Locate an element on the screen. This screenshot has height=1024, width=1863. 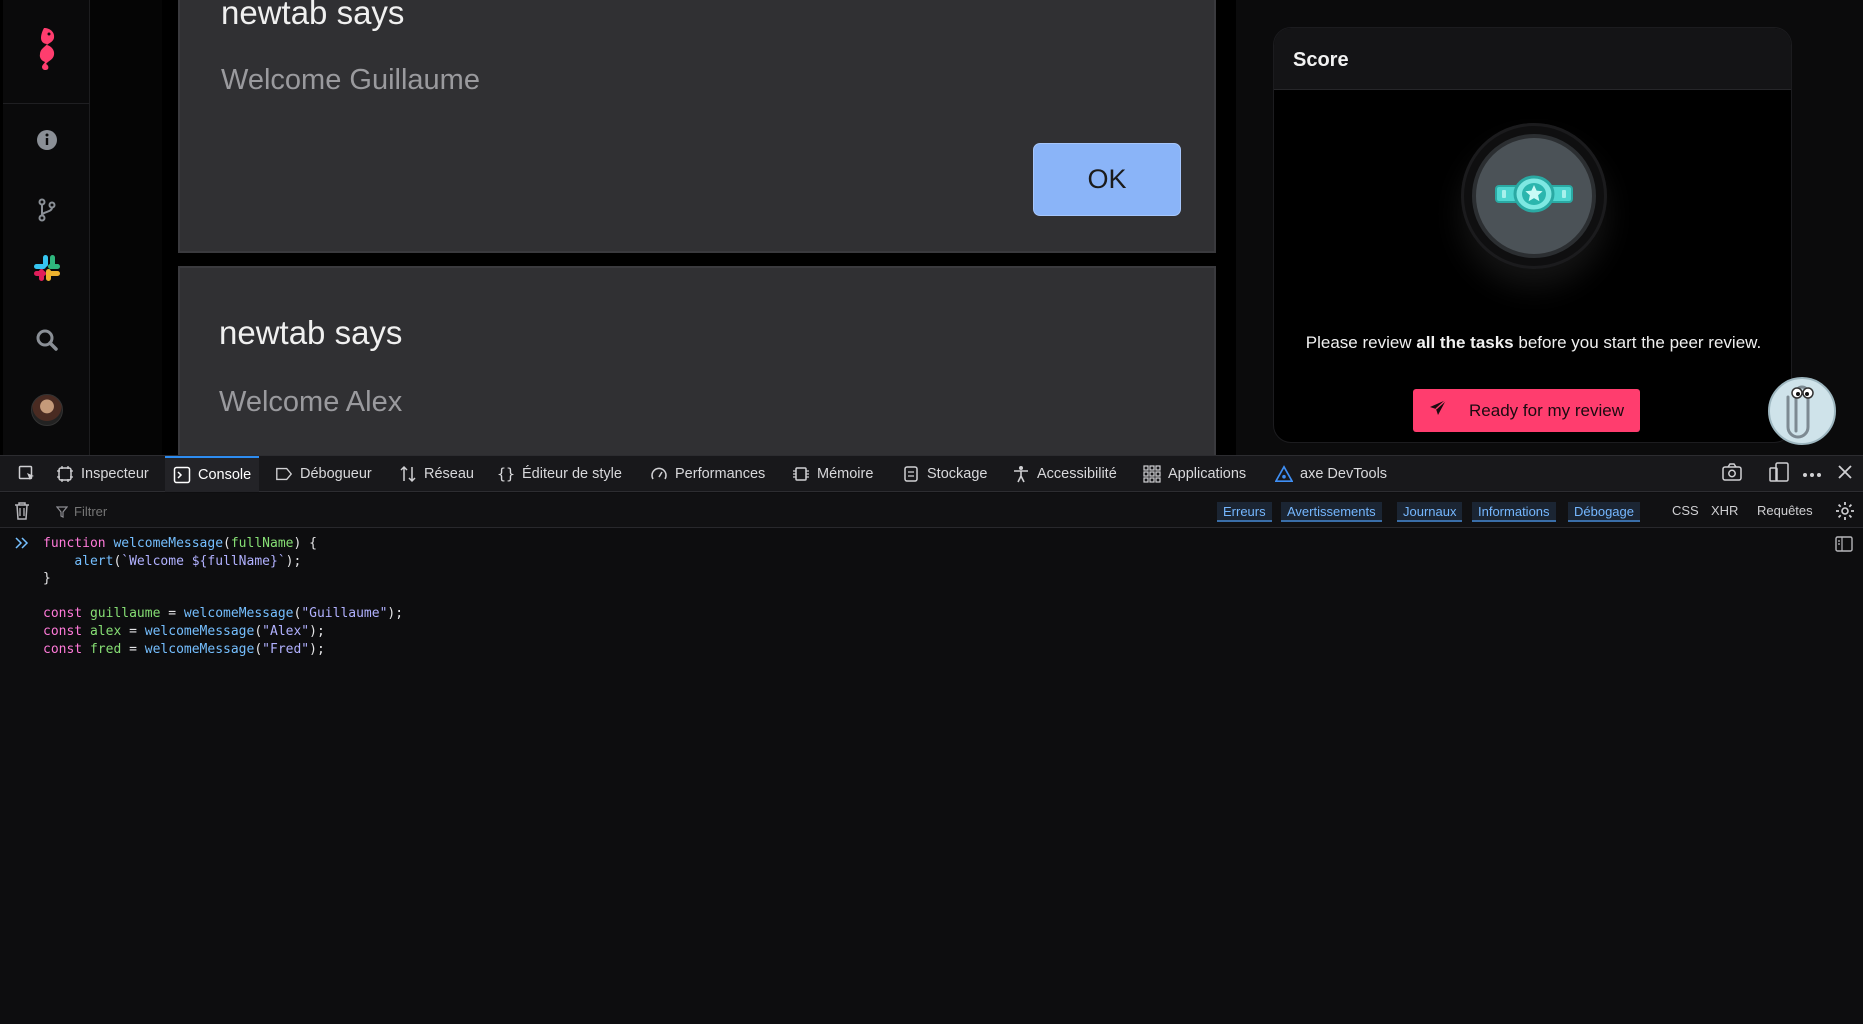
tab-label: Débogueur is located at coordinates (336, 474).